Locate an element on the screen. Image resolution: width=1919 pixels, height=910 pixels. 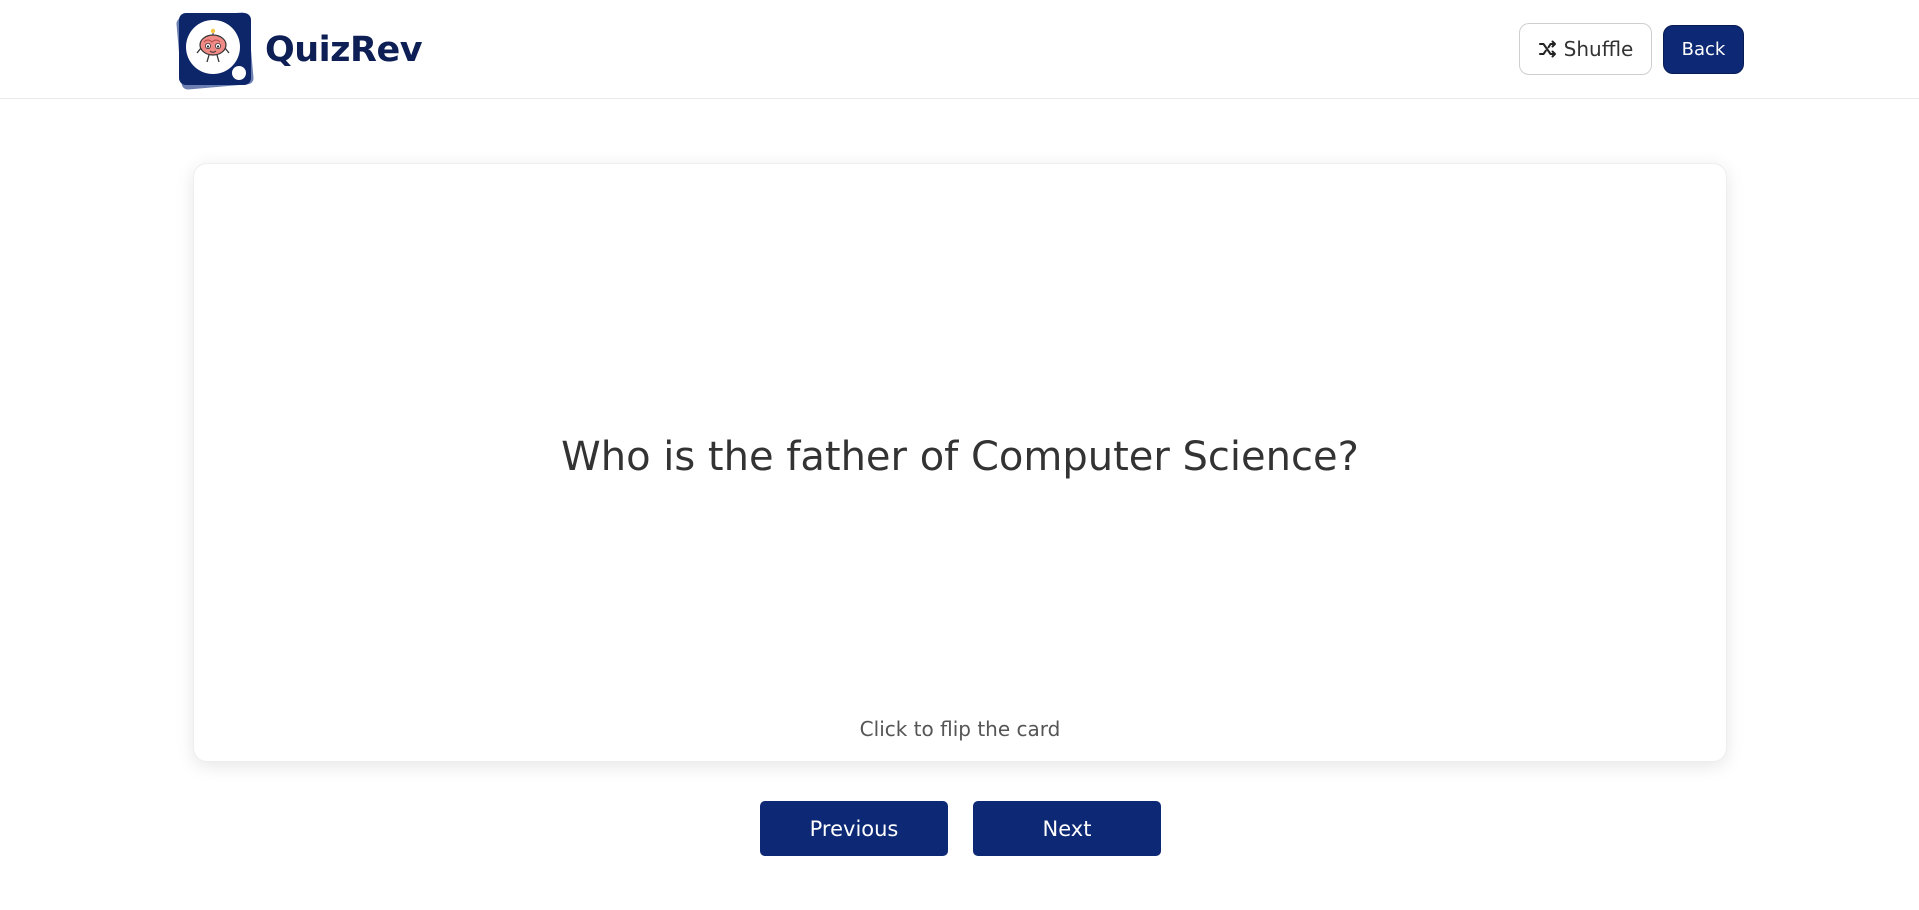
brand-name: QuizRev is located at coordinates (344, 50).